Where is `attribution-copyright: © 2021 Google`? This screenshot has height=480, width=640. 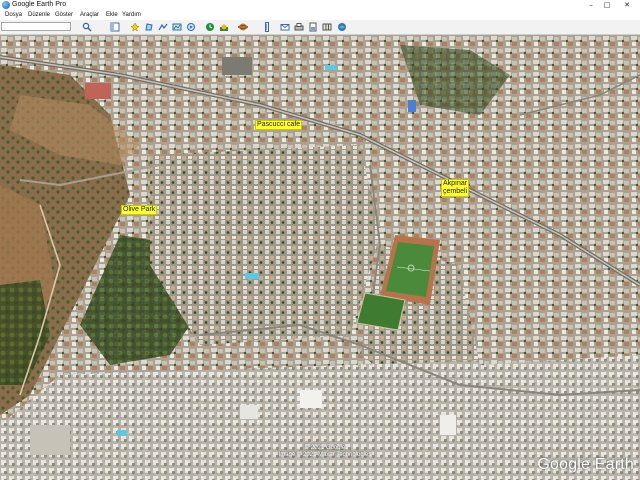
attribution-copyright: © 2021 Google is located at coordinates (325, 448).